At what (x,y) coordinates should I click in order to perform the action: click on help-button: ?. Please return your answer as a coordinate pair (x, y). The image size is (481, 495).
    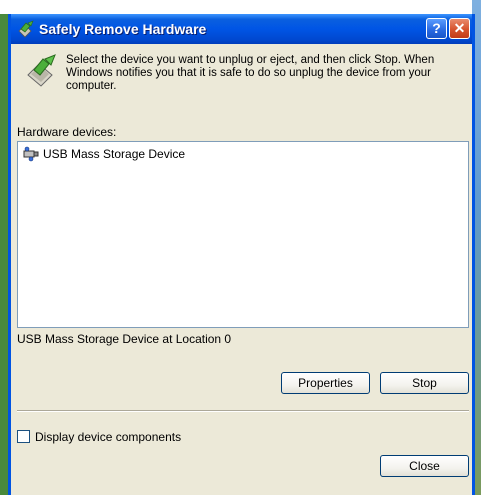
    Looking at the image, I should click on (436, 28).